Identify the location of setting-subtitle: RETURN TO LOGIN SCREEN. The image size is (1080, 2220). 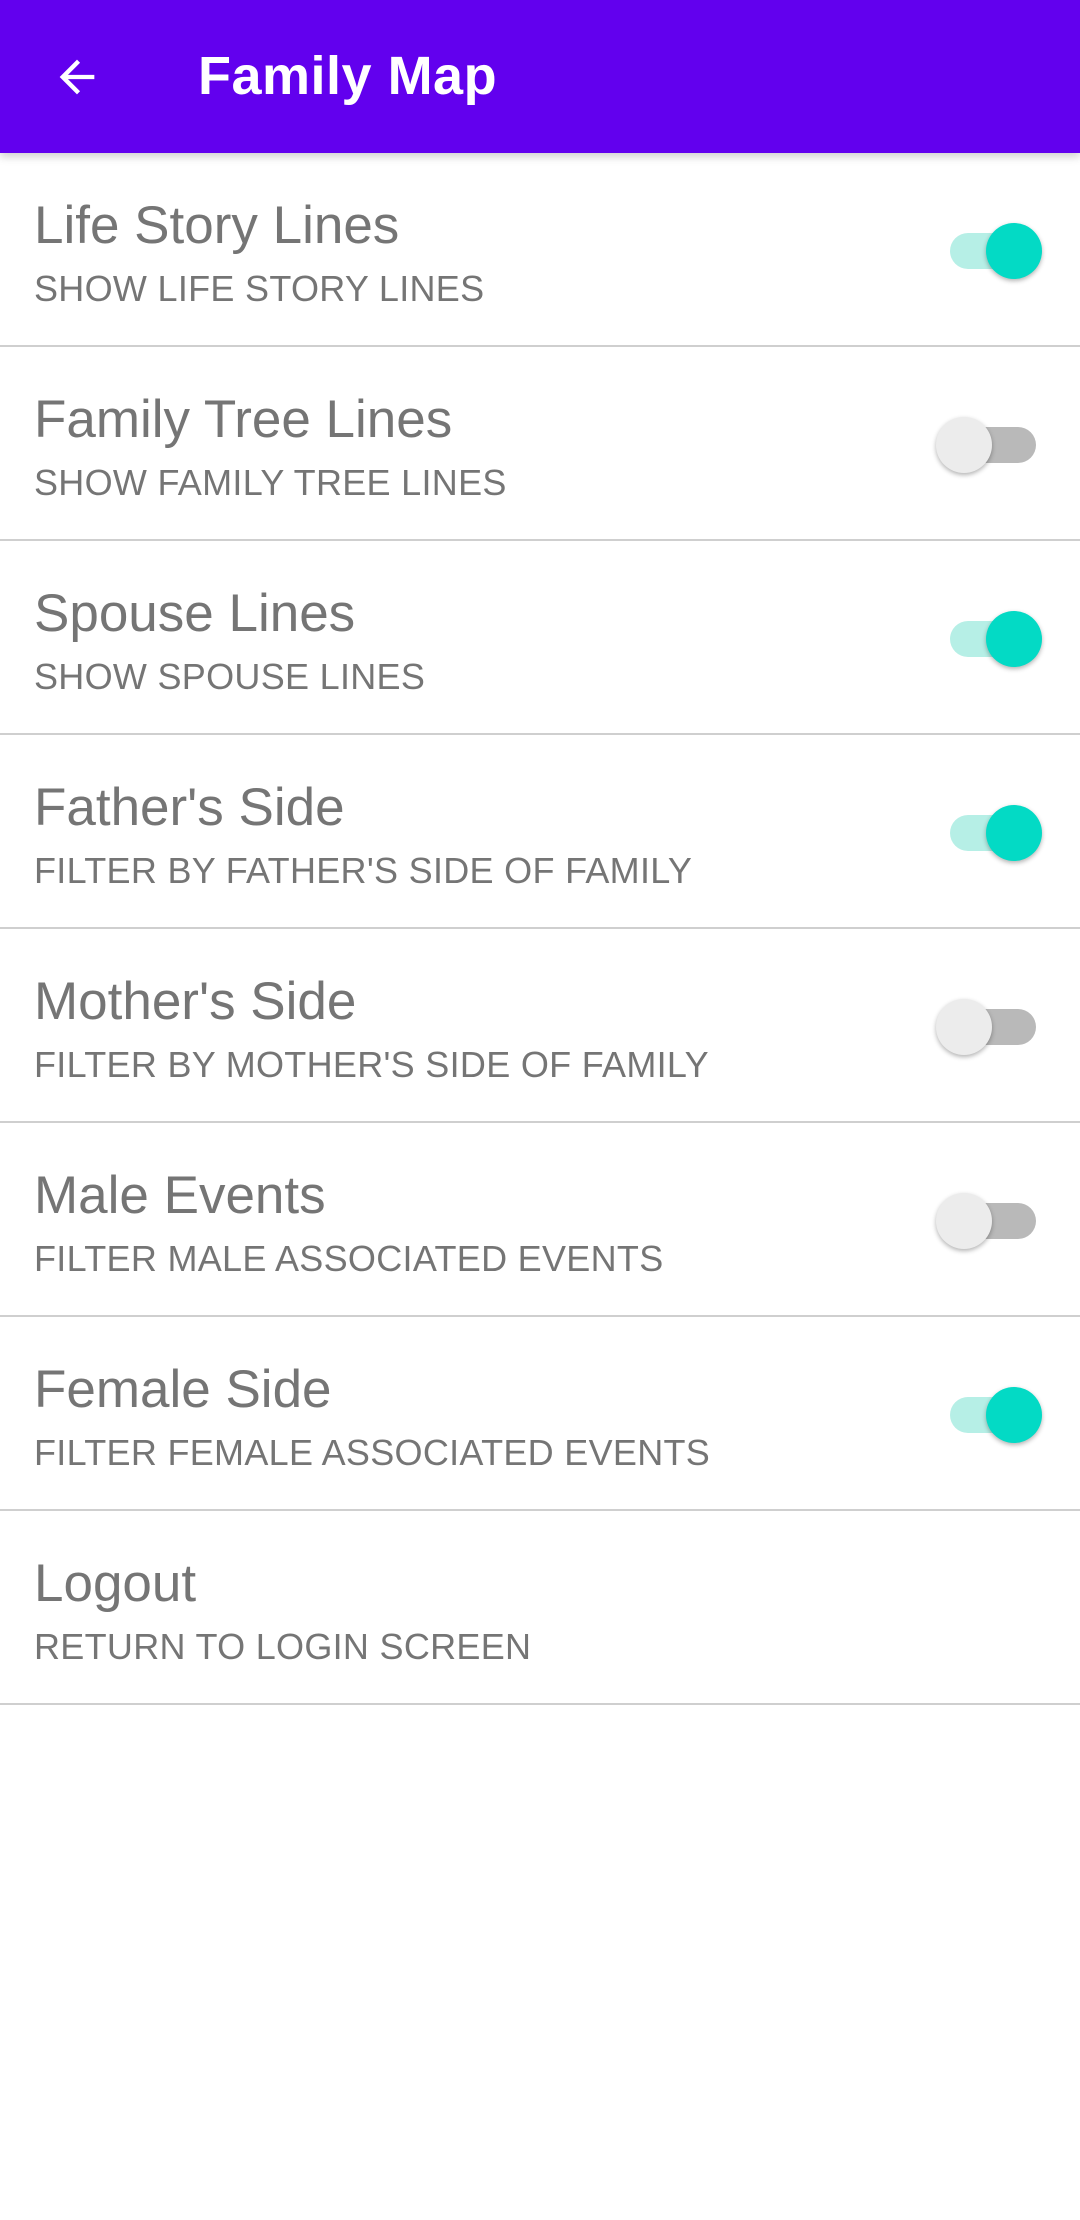
(283, 1646).